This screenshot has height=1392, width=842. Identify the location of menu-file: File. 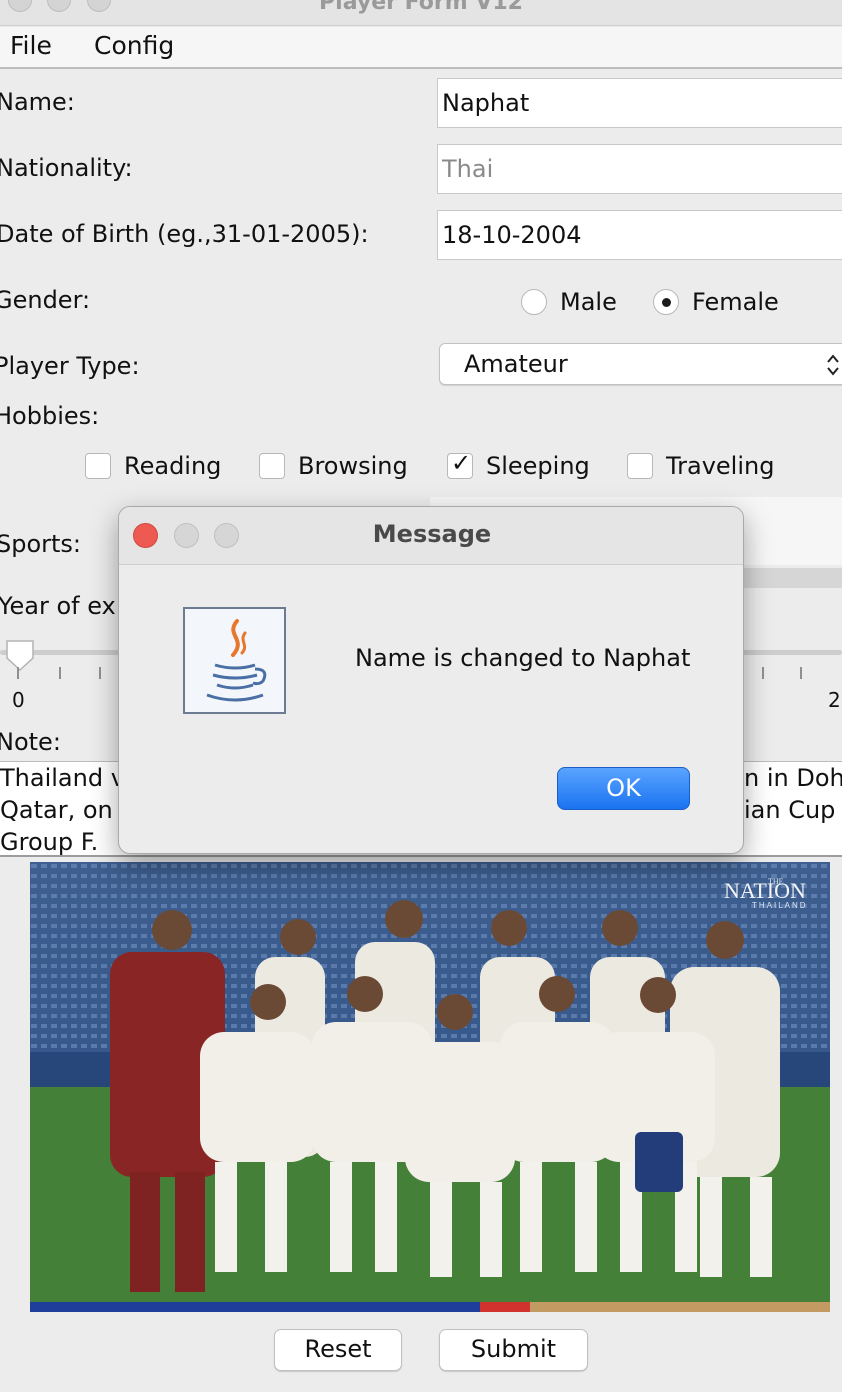
(31, 45).